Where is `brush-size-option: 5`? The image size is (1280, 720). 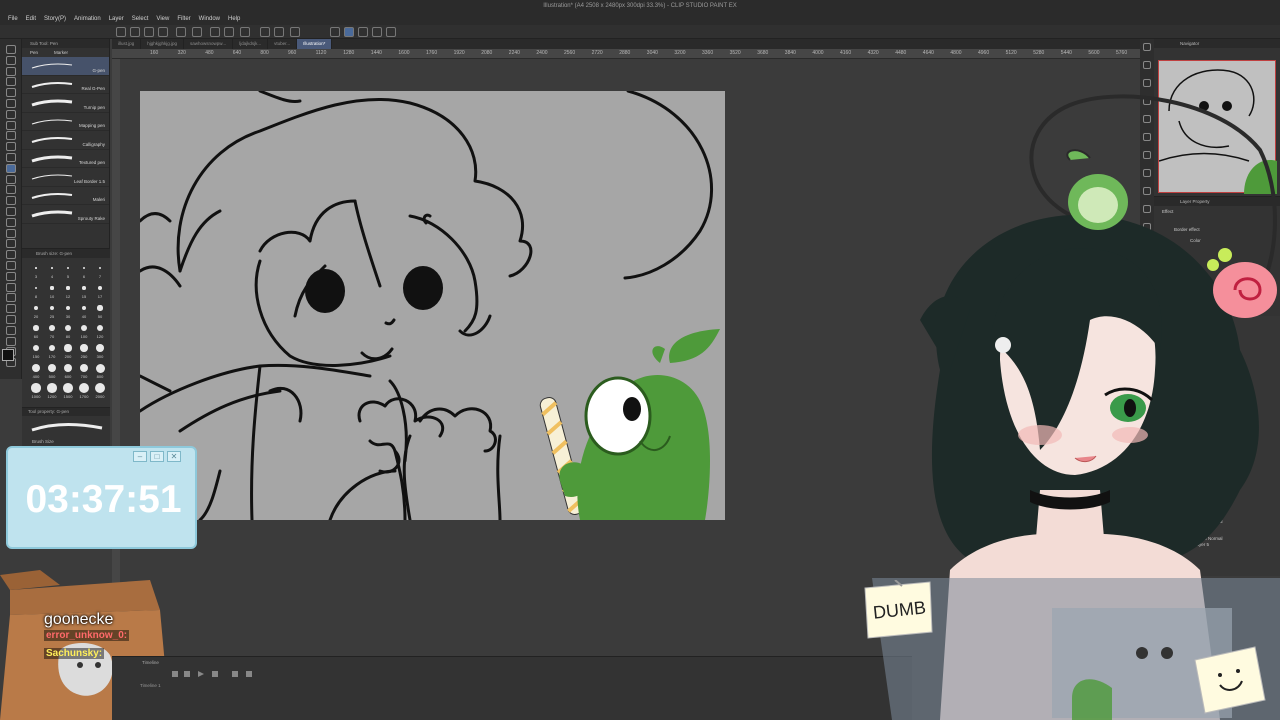 brush-size-option: 5 is located at coordinates (68, 270).